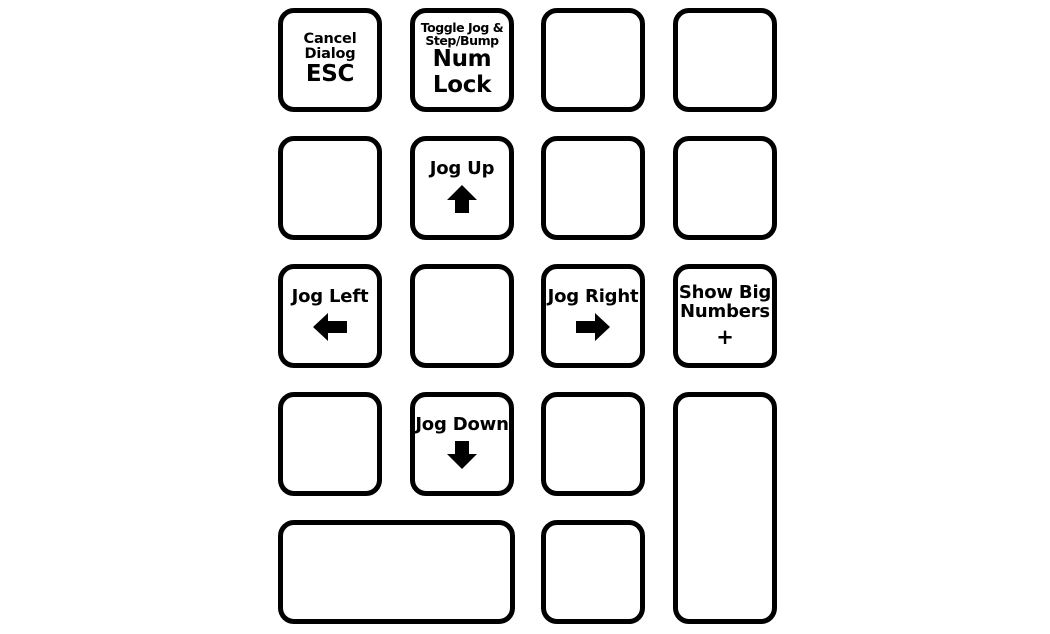 The image size is (1050, 634). Describe the element at coordinates (725, 188) in the screenshot. I see `key-blank-r2c4` at that location.